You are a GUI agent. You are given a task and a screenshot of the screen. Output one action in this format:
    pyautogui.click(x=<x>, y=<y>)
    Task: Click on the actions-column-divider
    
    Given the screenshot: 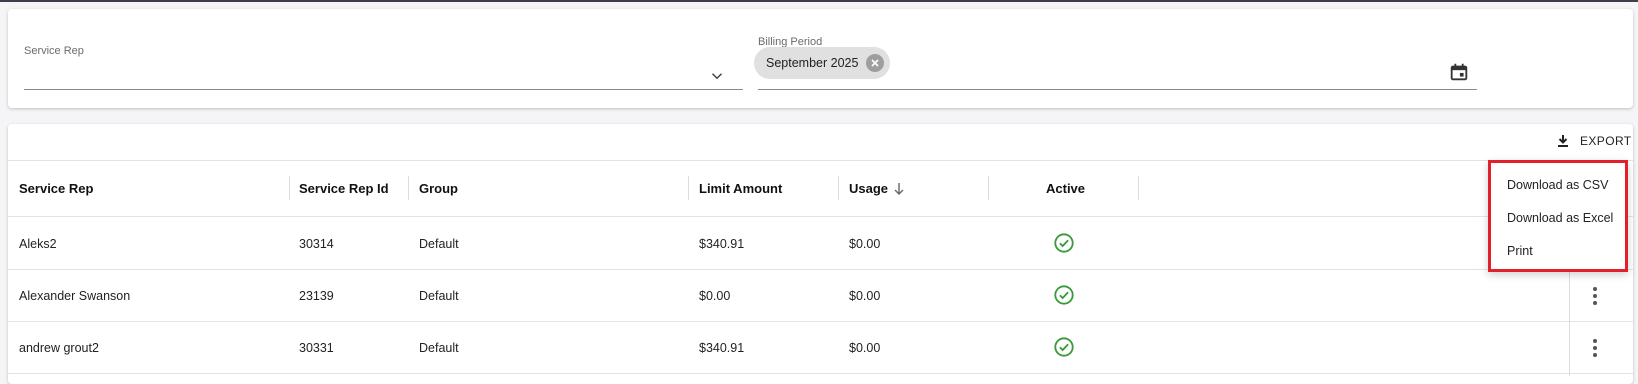 What is the action you would take?
    pyautogui.click(x=1569, y=323)
    